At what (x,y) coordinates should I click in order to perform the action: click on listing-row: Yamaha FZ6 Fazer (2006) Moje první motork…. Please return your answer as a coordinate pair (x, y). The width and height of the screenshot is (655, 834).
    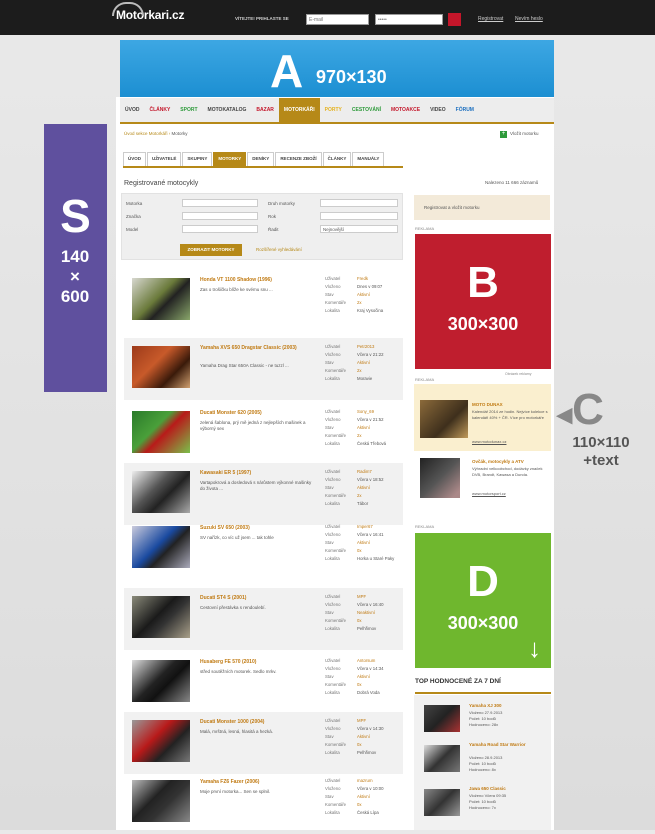
    Looking at the image, I should click on (263, 803).